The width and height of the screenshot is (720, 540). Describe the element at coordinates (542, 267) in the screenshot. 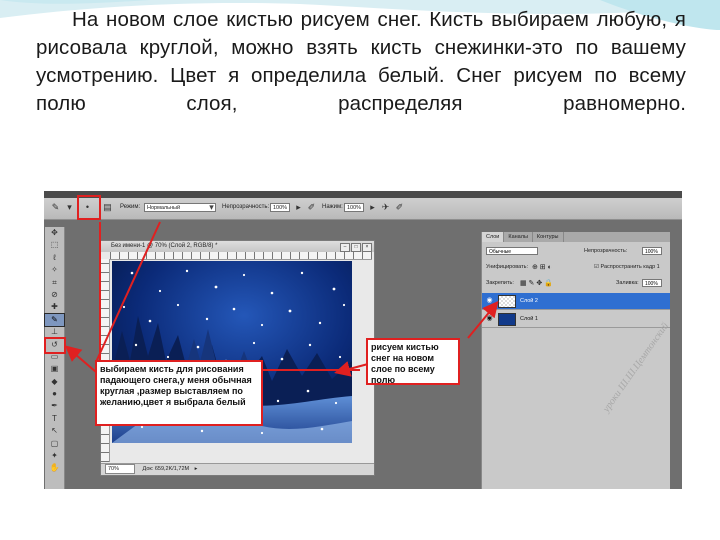

I see `unify-icons: ⊕ ⊞ ◐` at that location.